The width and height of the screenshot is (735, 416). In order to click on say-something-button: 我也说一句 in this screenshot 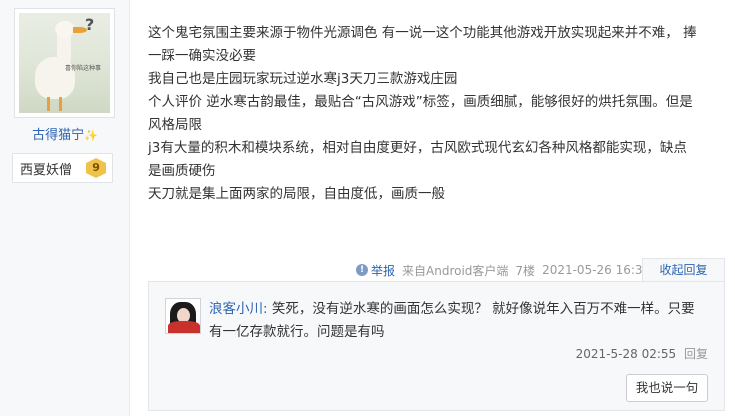, I will do `click(667, 388)`.